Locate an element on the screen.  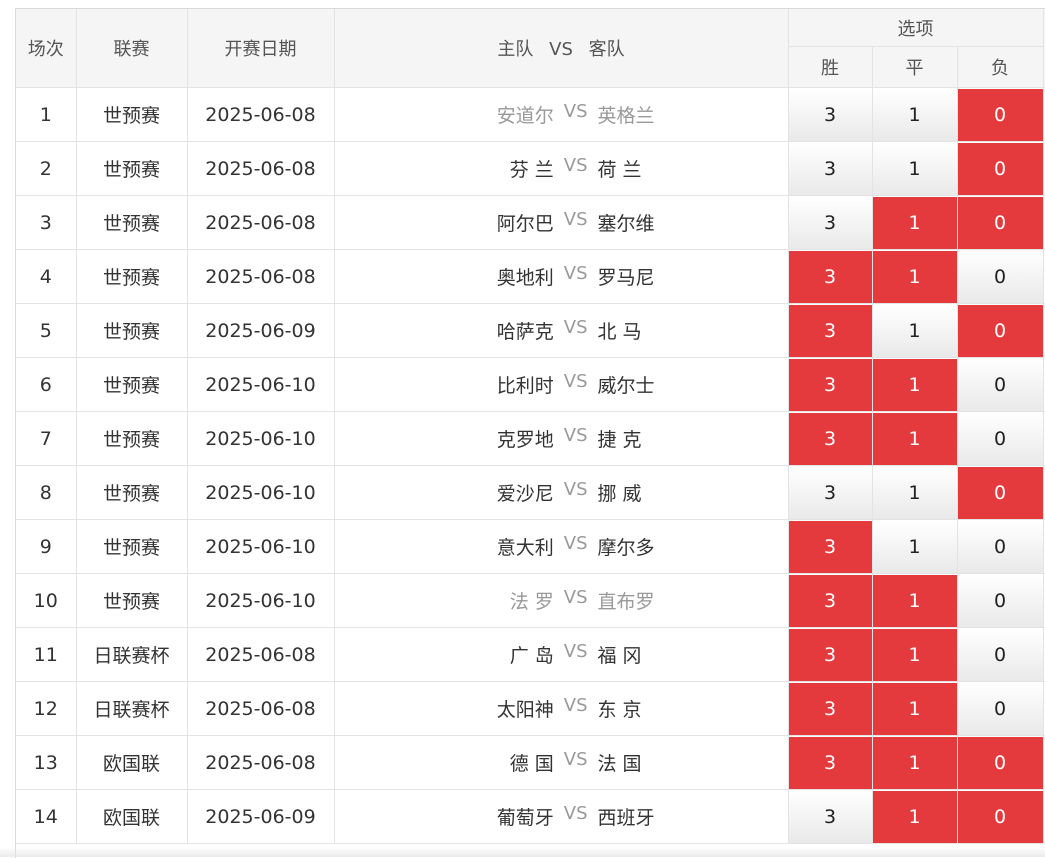
league-name: 日联赛杯 is located at coordinates (131, 655).